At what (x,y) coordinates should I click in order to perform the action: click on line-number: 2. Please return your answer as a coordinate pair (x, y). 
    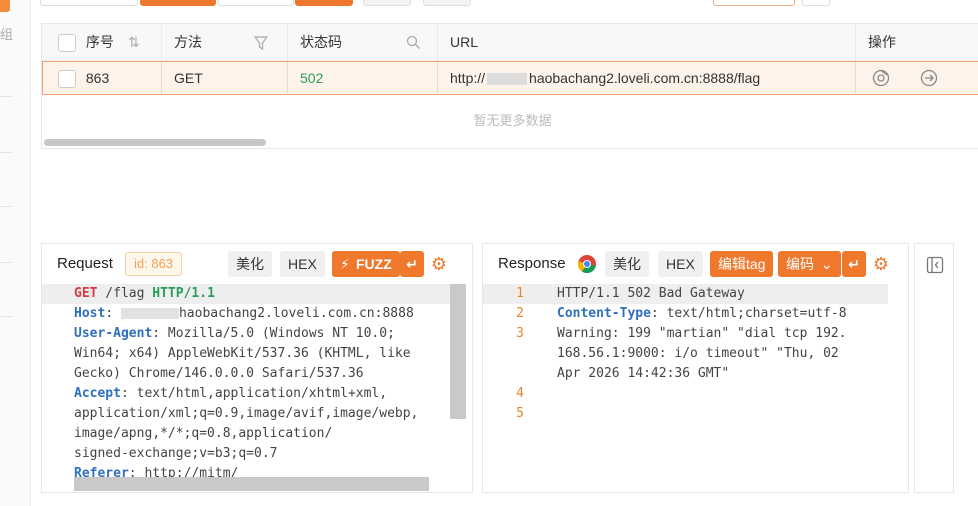
    Looking at the image, I should click on (520, 313).